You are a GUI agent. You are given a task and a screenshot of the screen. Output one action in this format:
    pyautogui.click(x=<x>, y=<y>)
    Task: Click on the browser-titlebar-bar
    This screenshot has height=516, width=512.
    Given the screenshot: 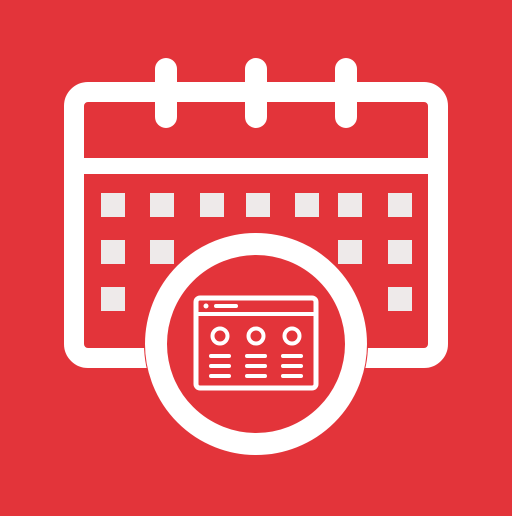 What is the action you would take?
    pyautogui.click(x=226, y=306)
    